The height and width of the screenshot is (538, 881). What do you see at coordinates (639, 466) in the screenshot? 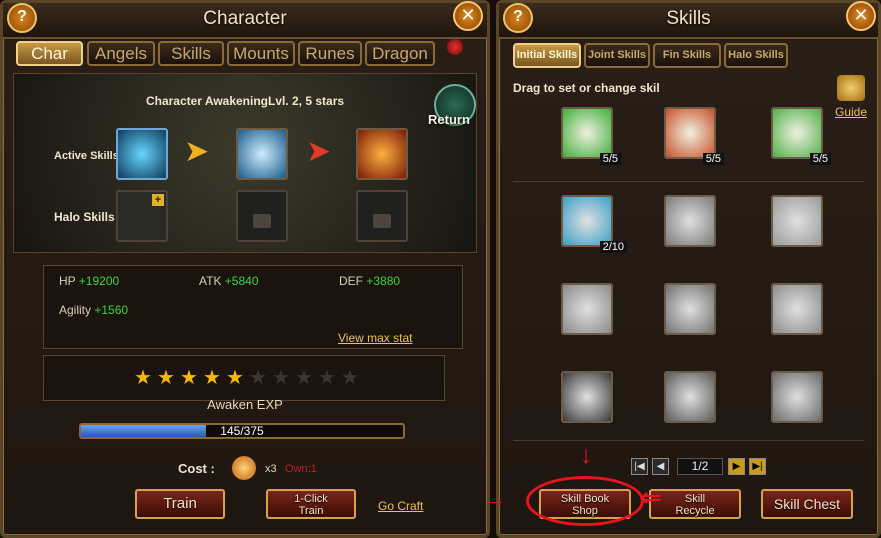
I see `first-page-icon: |◀` at bounding box center [639, 466].